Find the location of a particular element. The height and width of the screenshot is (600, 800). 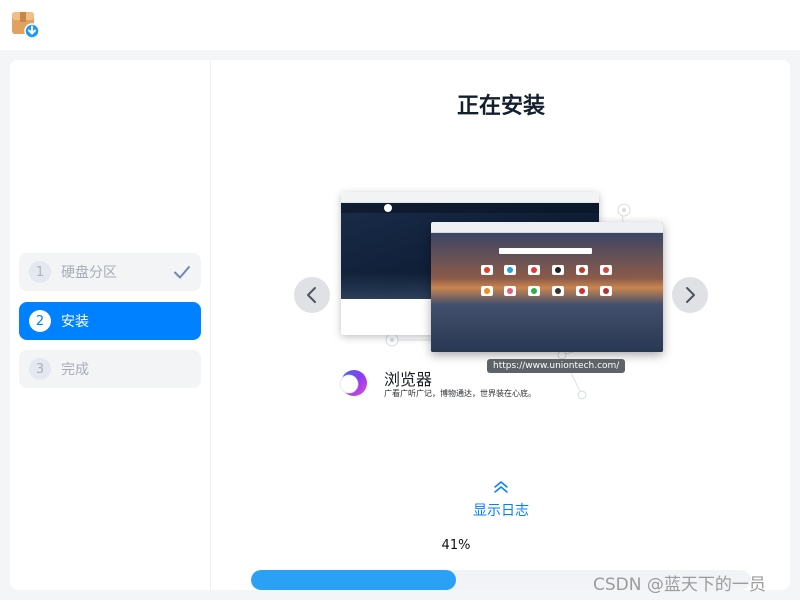

installer-package-icon is located at coordinates (25, 25).